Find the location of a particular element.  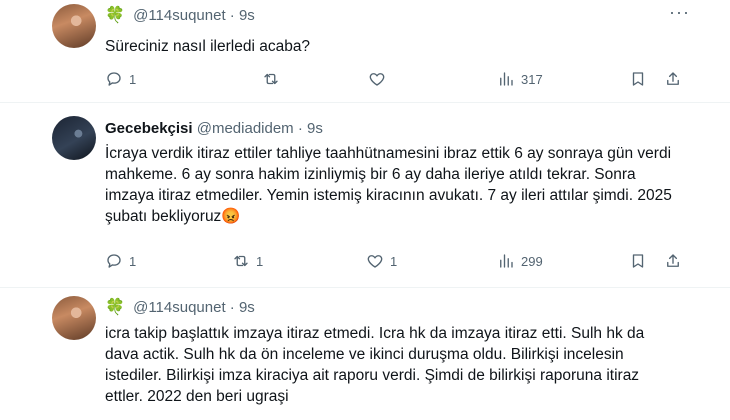

display-name: Gecebekçisi is located at coordinates (149, 128).